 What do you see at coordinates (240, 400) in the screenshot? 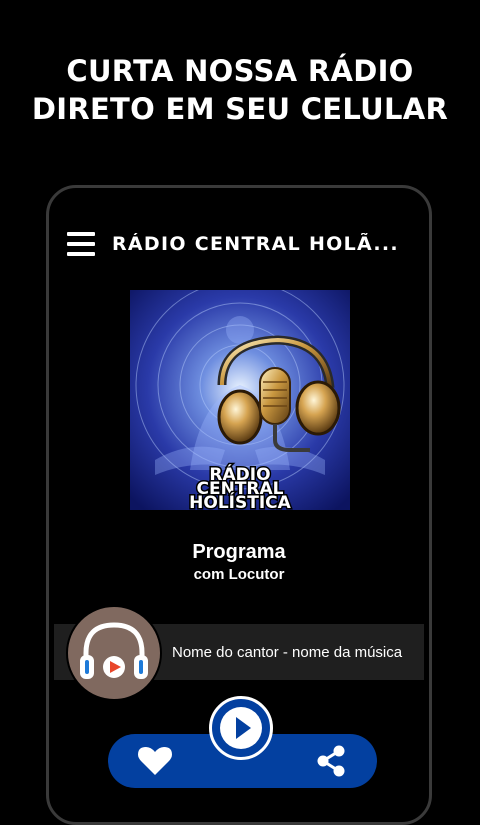
I see `station-cover-art: RÁDIO CENTRAL HOLÍSTICA` at bounding box center [240, 400].